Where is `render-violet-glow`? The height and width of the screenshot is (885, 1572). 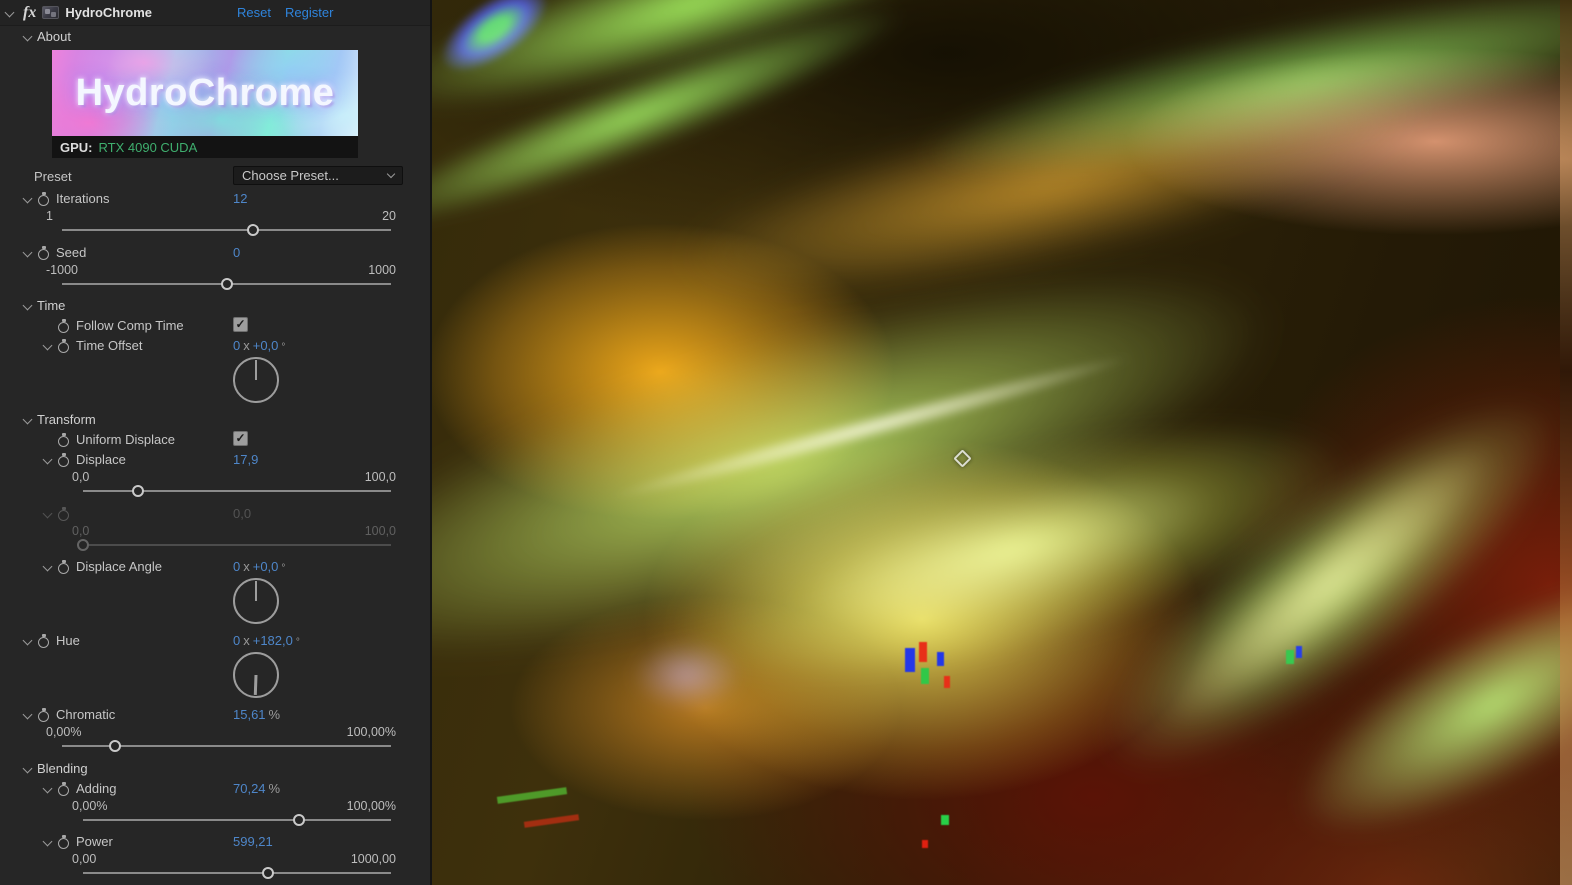 render-violet-glow is located at coordinates (687, 675).